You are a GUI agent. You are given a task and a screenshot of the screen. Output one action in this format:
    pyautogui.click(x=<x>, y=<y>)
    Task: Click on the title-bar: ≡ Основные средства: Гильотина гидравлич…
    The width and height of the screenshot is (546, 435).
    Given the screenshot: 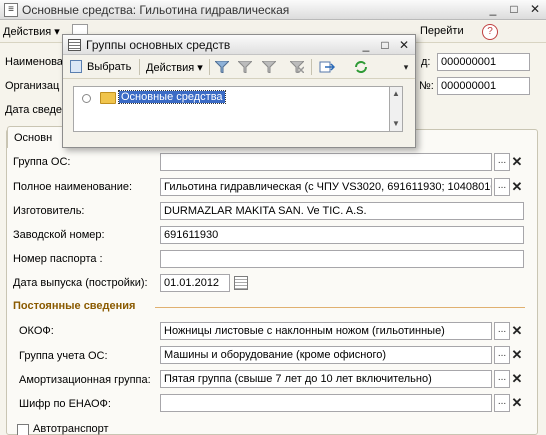 What is the action you would take?
    pyautogui.click(x=273, y=10)
    